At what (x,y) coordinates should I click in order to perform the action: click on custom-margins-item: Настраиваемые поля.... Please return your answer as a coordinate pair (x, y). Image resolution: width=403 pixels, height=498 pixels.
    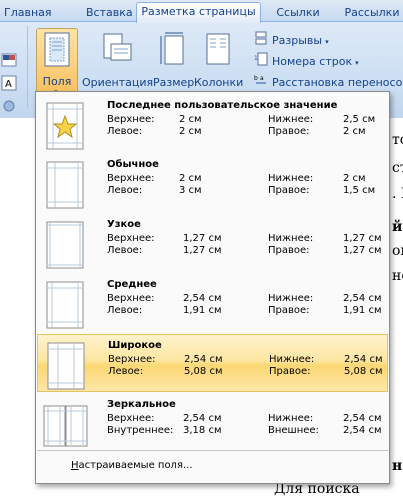
    Looking at the image, I should click on (212, 467).